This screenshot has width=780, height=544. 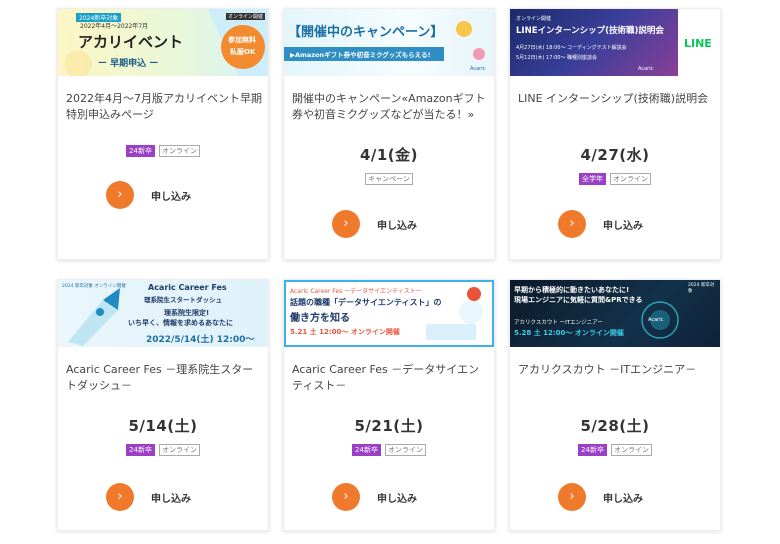 I want to click on banner-decoration, so click(x=384, y=41).